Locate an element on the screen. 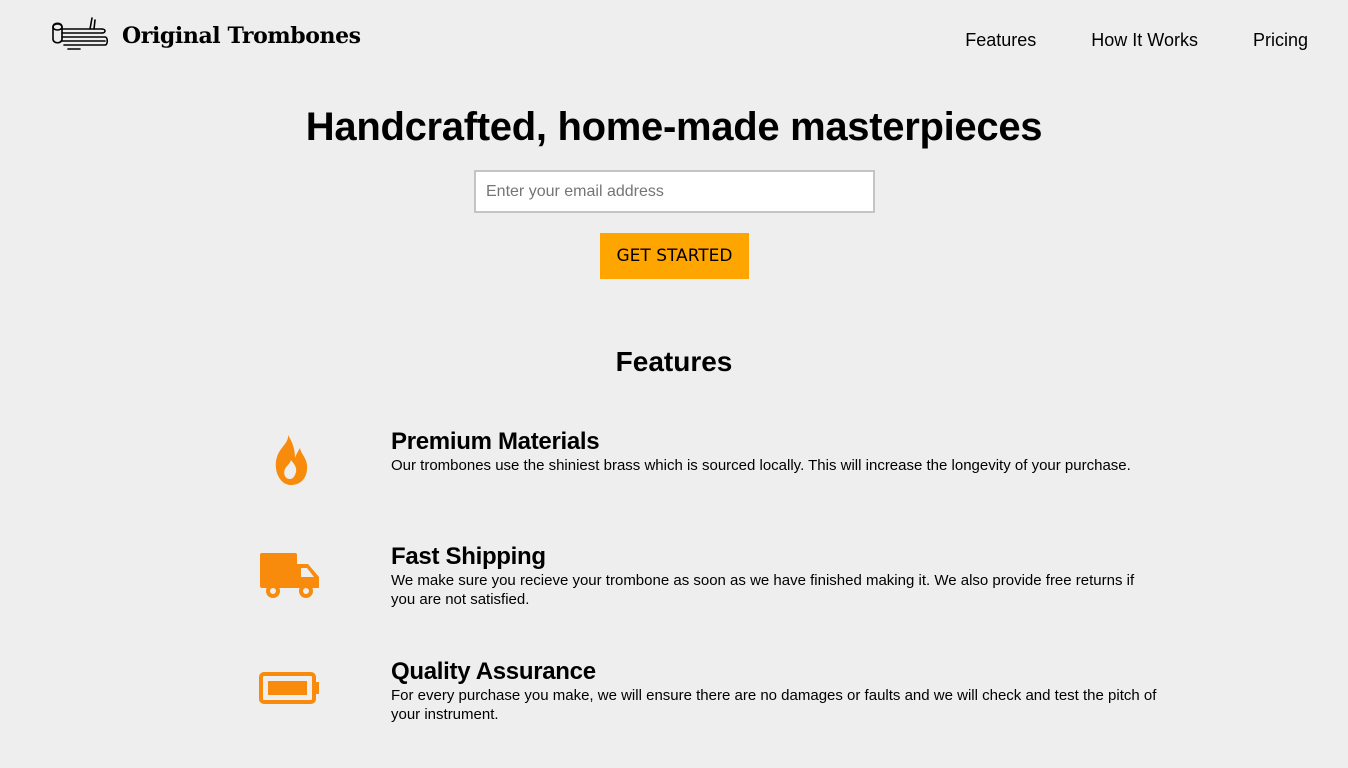  logo: Original Trombones is located at coordinates (205, 36).